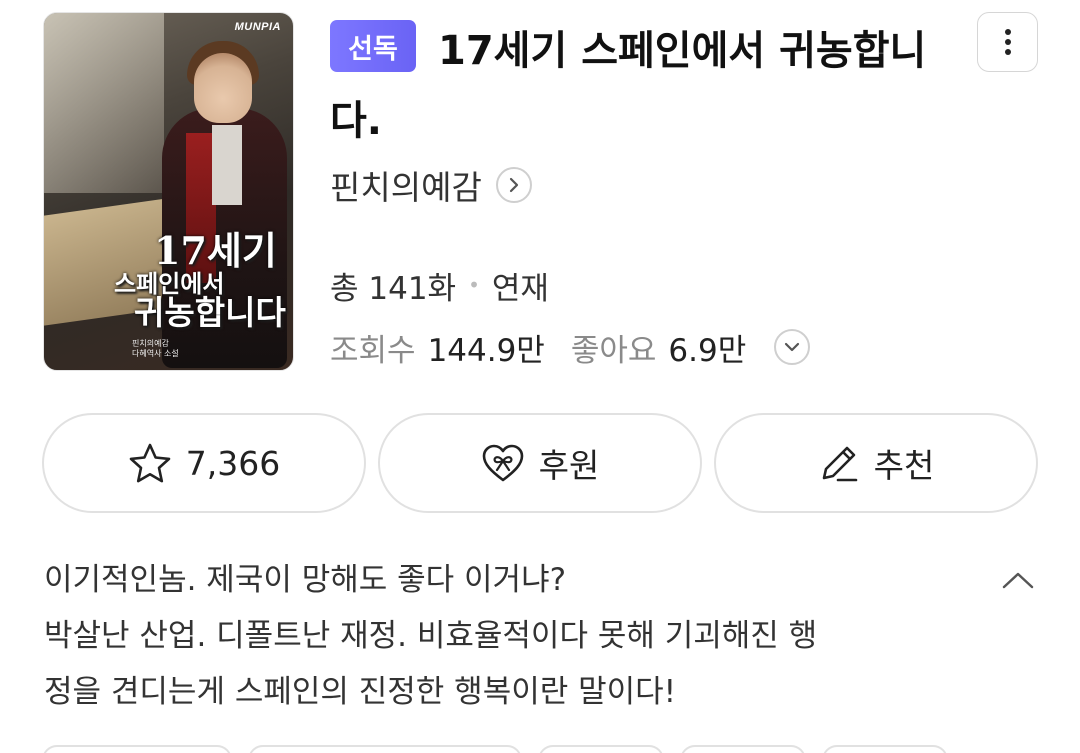 This screenshot has height=753, width=1080. Describe the element at coordinates (393, 288) in the screenshot. I see `episode-count: 총 141화` at that location.